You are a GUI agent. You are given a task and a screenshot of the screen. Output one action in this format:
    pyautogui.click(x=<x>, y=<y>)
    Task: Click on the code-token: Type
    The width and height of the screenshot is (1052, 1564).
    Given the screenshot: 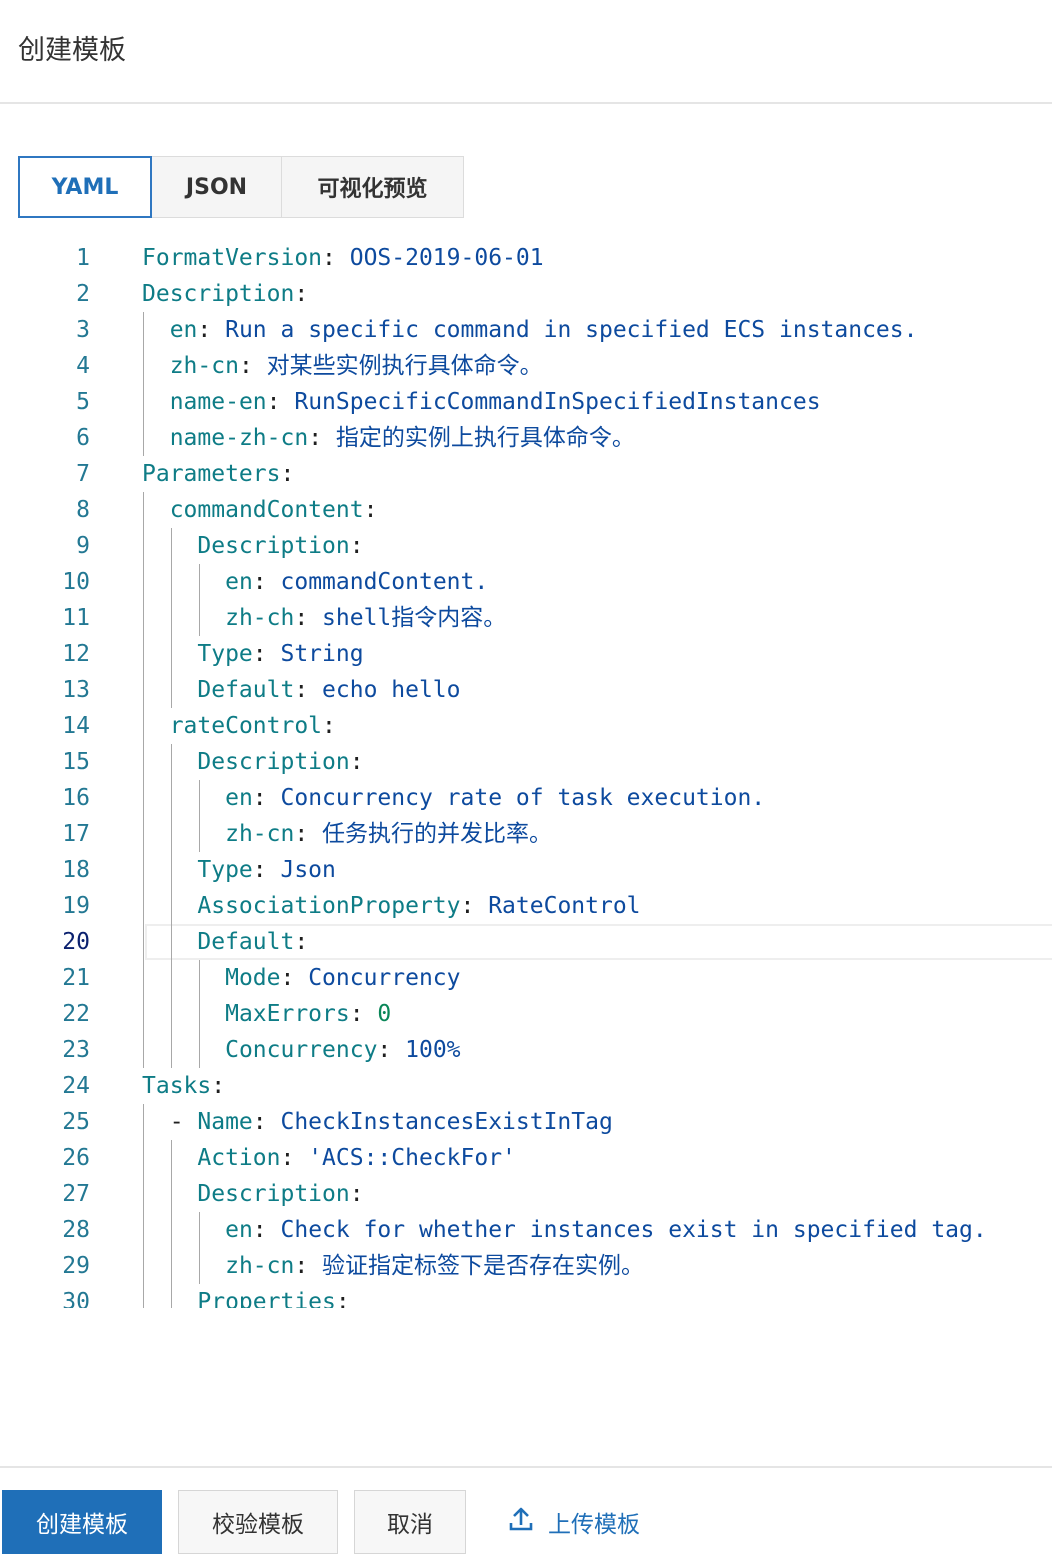 What is the action you would take?
    pyautogui.click(x=225, y=870)
    